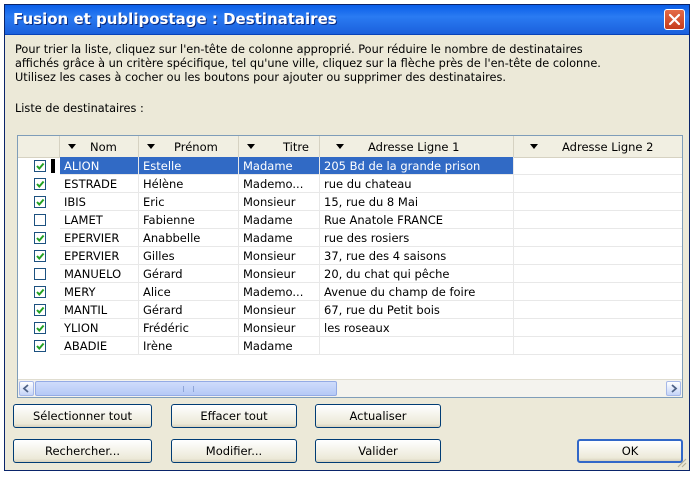 Image resolution: width=698 pixels, height=479 pixels. What do you see at coordinates (417, 146) in the screenshot?
I see `column-header-adresse-1: Adresse Ligne 1` at bounding box center [417, 146].